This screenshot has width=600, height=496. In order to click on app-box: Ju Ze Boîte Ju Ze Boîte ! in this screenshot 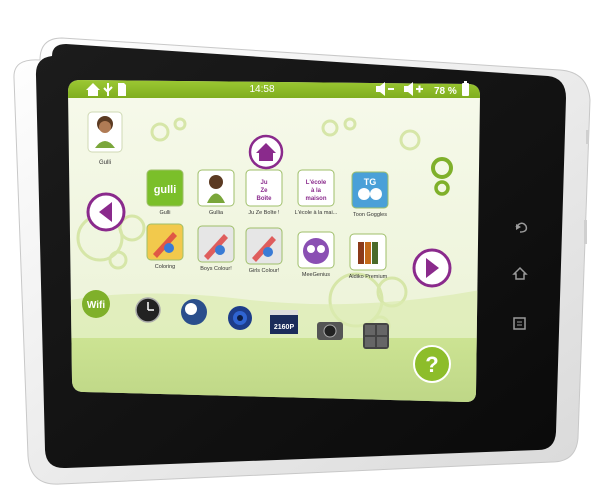, I will do `click(264, 192)`.